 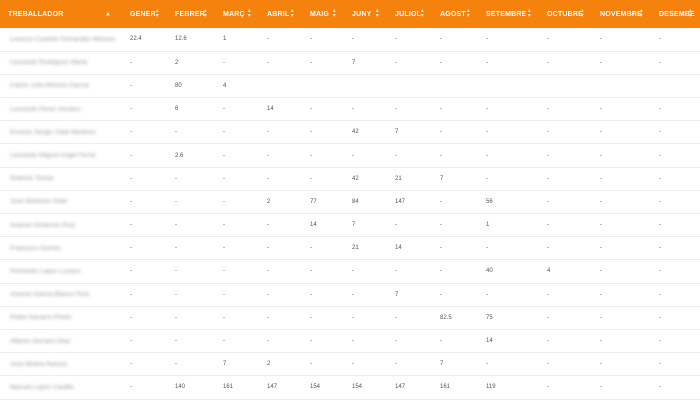 What do you see at coordinates (355, 201) in the screenshot?
I see `month-value-cell: 84` at bounding box center [355, 201].